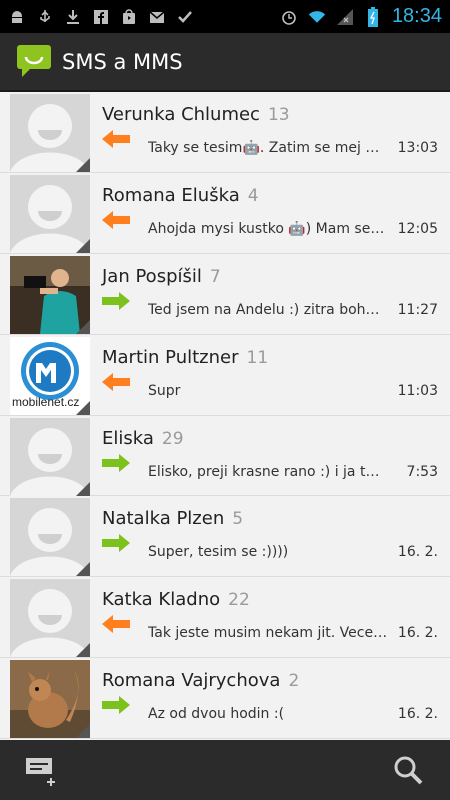  I want to click on contact-name: Katka Kladno, so click(161, 600).